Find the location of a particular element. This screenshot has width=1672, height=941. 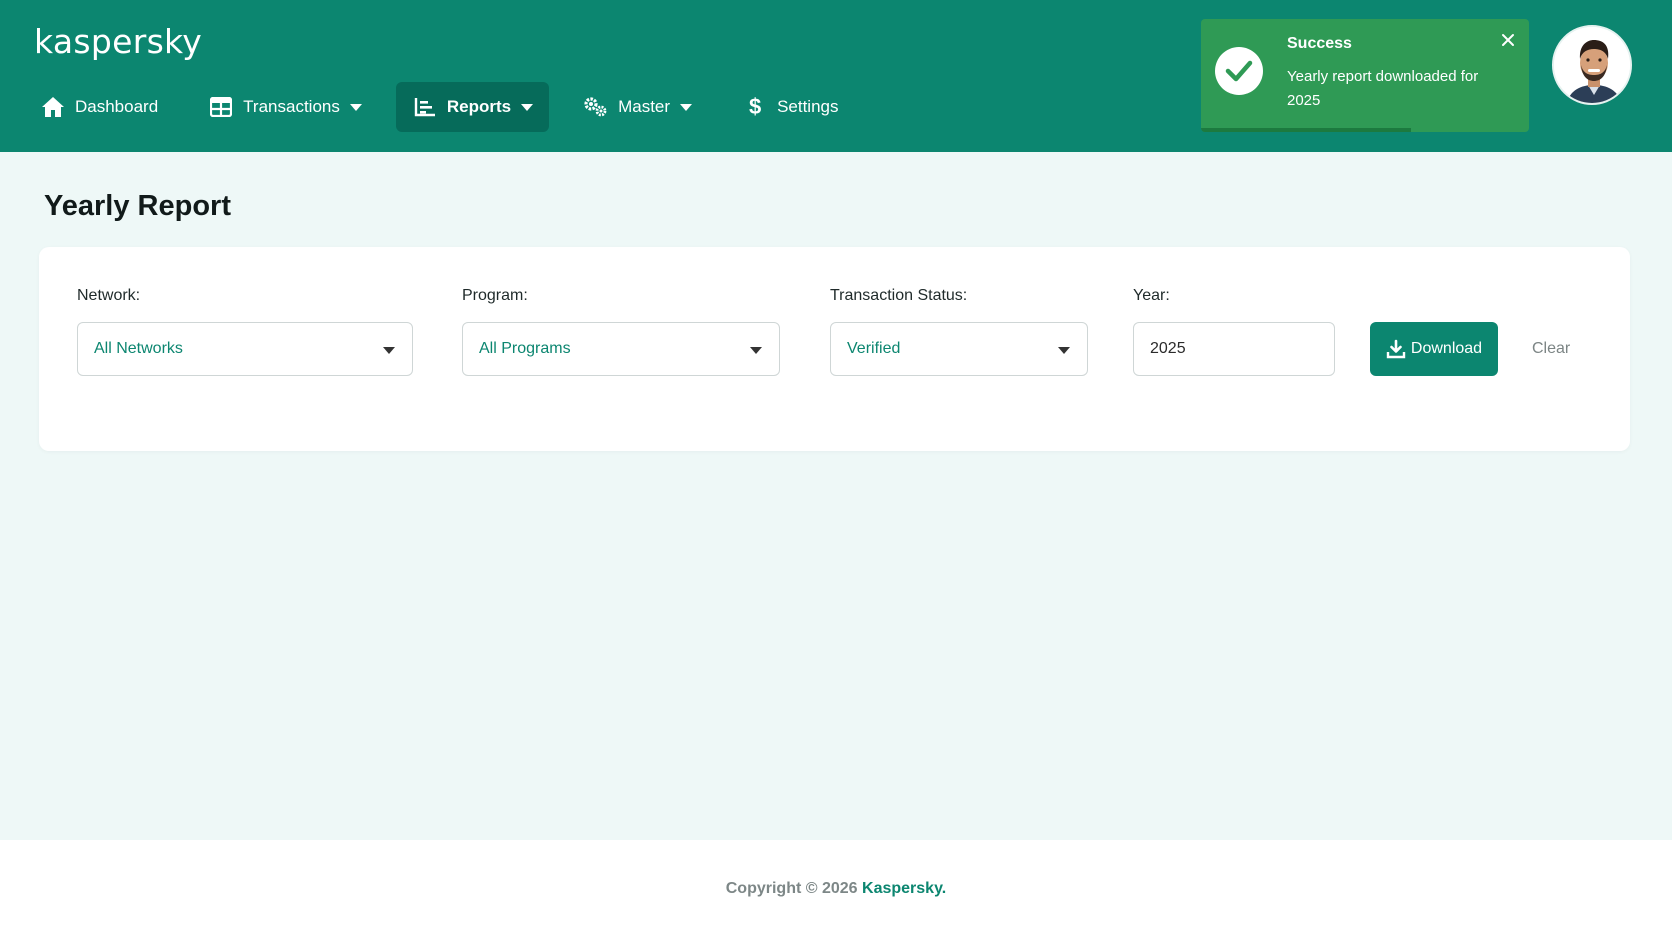

footer-copyright: Copyright © 2026 Kaspersky. is located at coordinates (836, 889).